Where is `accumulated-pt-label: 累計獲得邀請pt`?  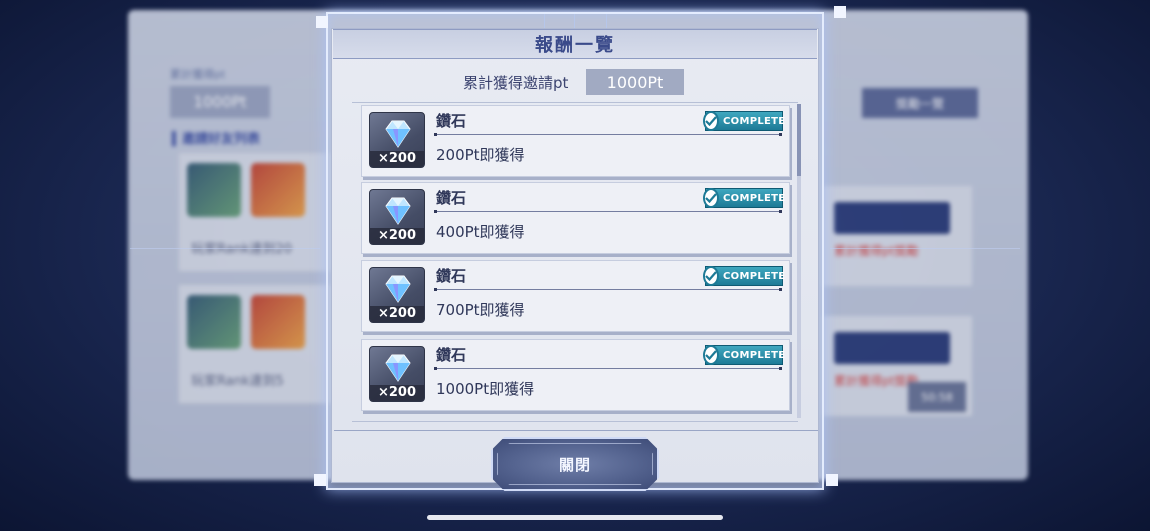
accumulated-pt-label: 累計獲得邀請pt is located at coordinates (516, 83).